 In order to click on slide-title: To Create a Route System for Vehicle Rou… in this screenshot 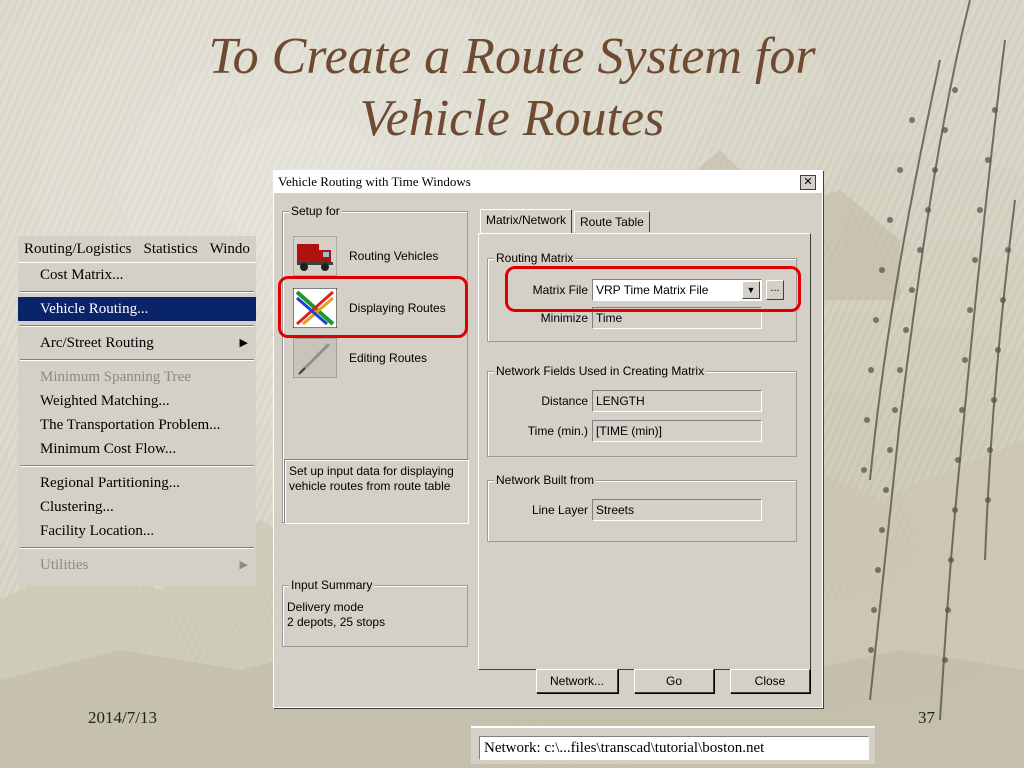, I will do `click(512, 88)`.